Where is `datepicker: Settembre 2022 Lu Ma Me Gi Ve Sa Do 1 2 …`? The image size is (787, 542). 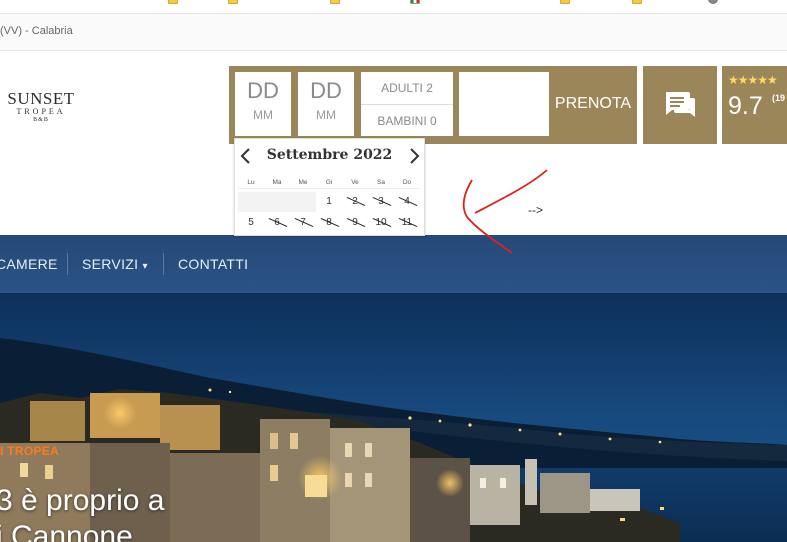 datepicker: Settembre 2022 Lu Ma Me Gi Ve Sa Do 1 2 … is located at coordinates (329, 187).